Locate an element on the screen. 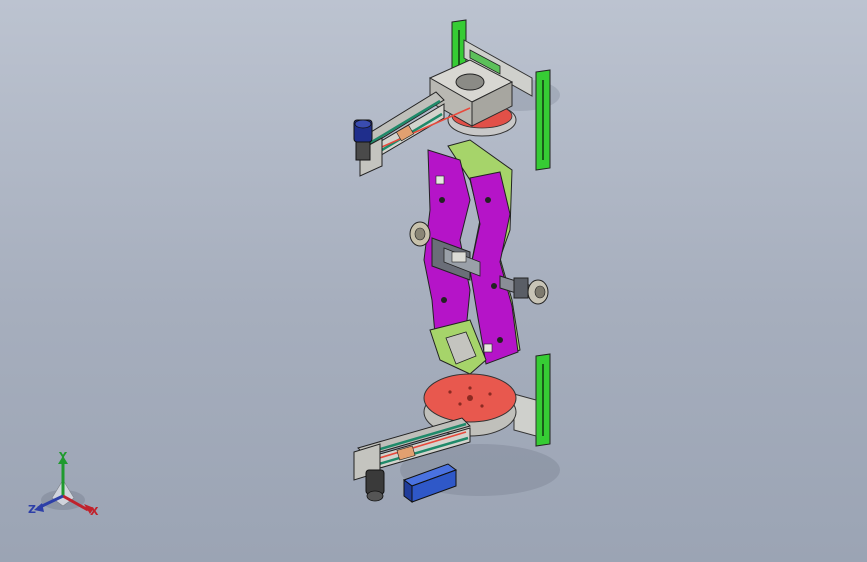  triad-y-label: Y is located at coordinates (63, 456).